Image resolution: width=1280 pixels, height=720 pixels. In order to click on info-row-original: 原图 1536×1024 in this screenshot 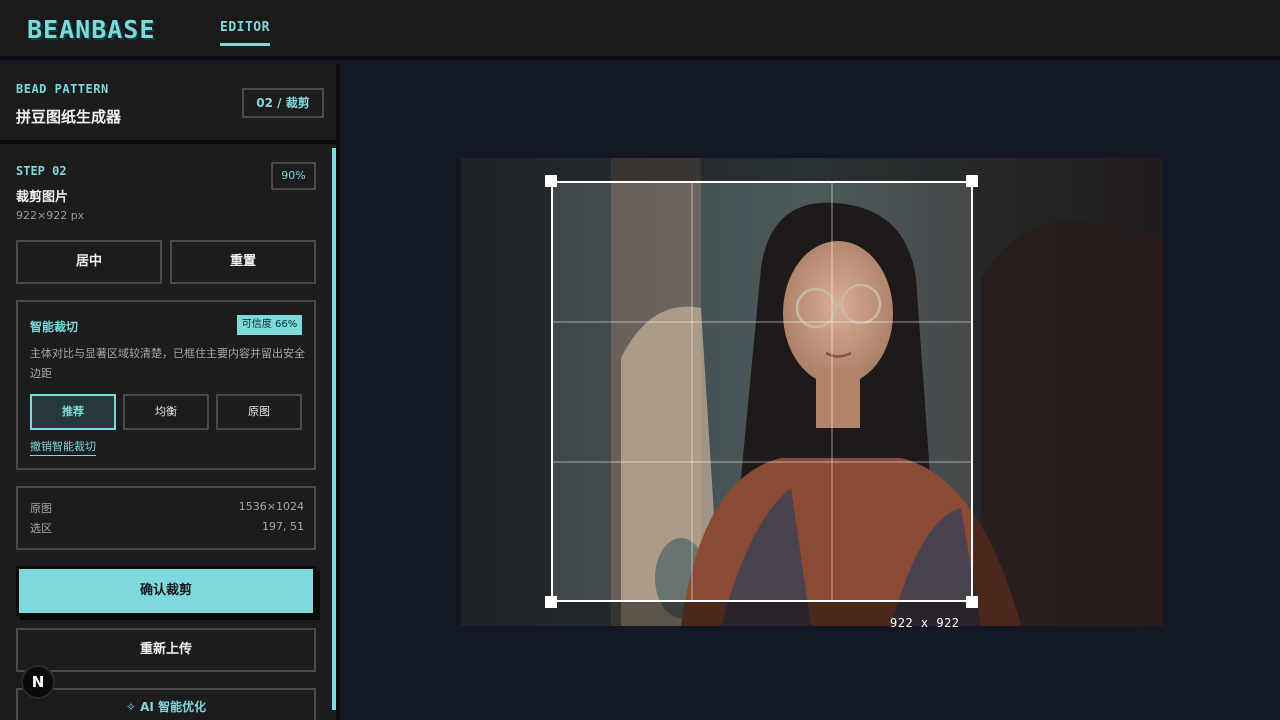, I will do `click(167, 508)`.